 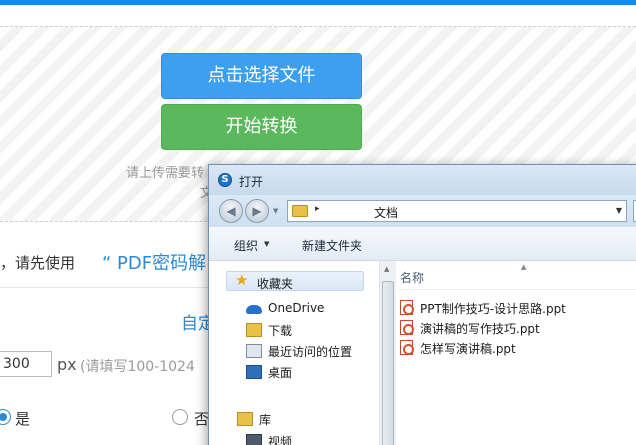 I want to click on upload-hint: 请上传需要转, so click(x=165, y=173).